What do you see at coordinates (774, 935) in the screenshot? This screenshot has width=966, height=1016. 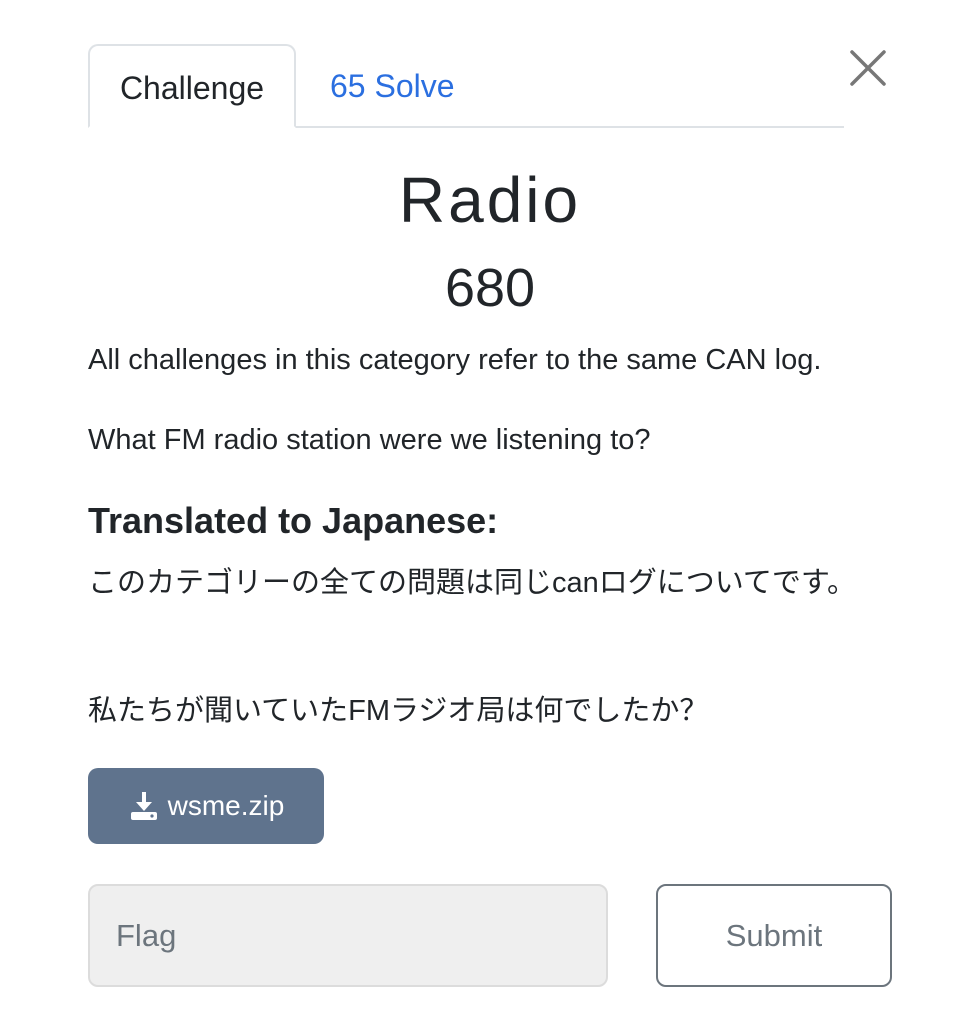 I see `submit-button: Submit` at bounding box center [774, 935].